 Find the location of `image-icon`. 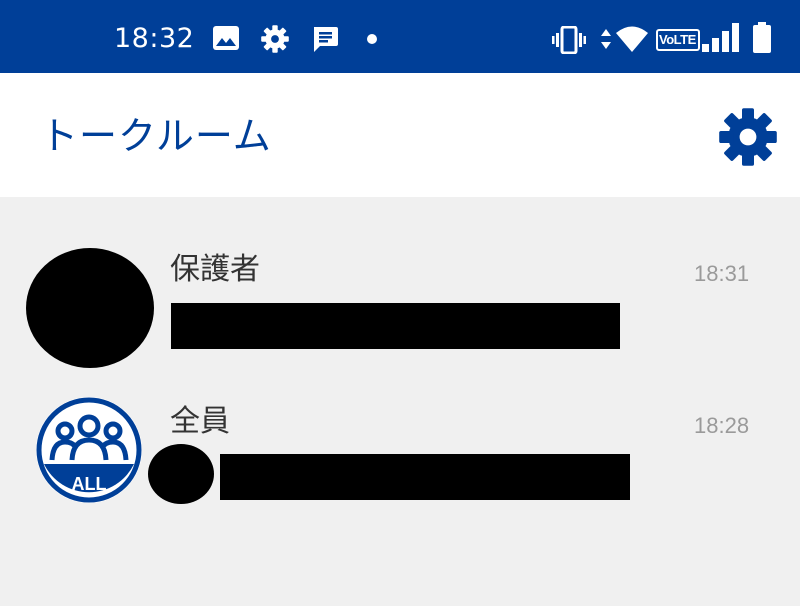

image-icon is located at coordinates (226, 38).